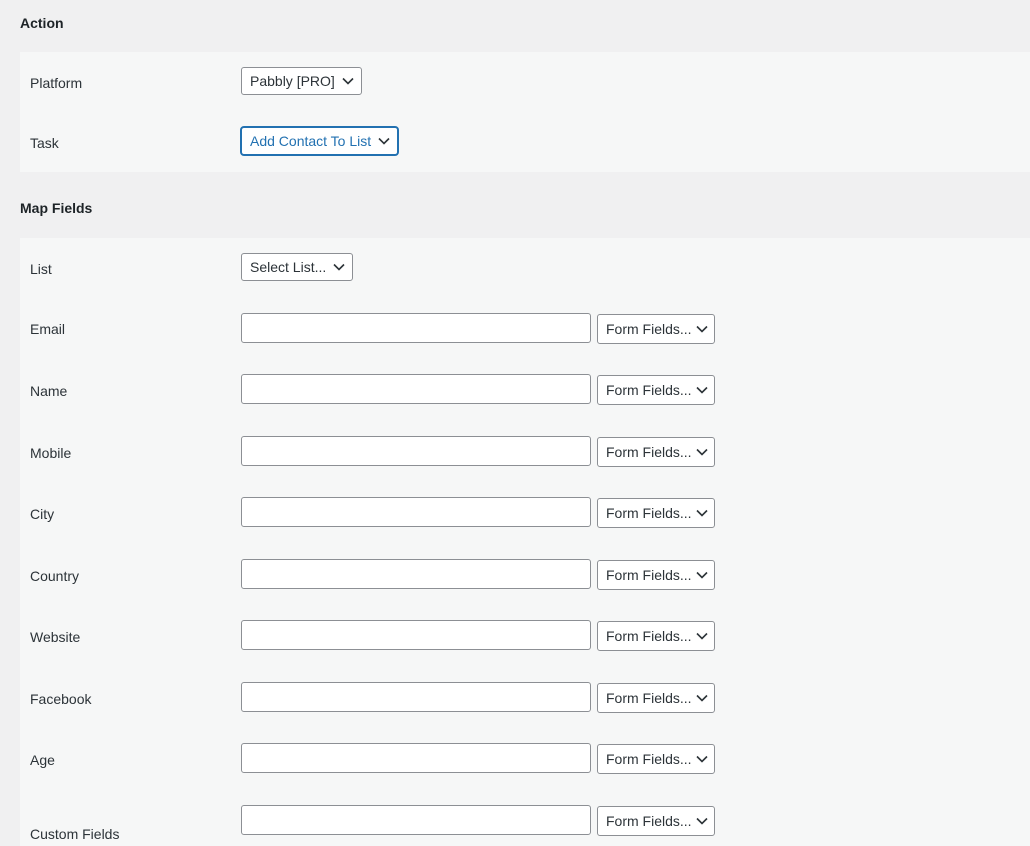 This screenshot has height=846, width=1030. I want to click on platform-row: Platform Pabbly [PRO], so click(525, 82).